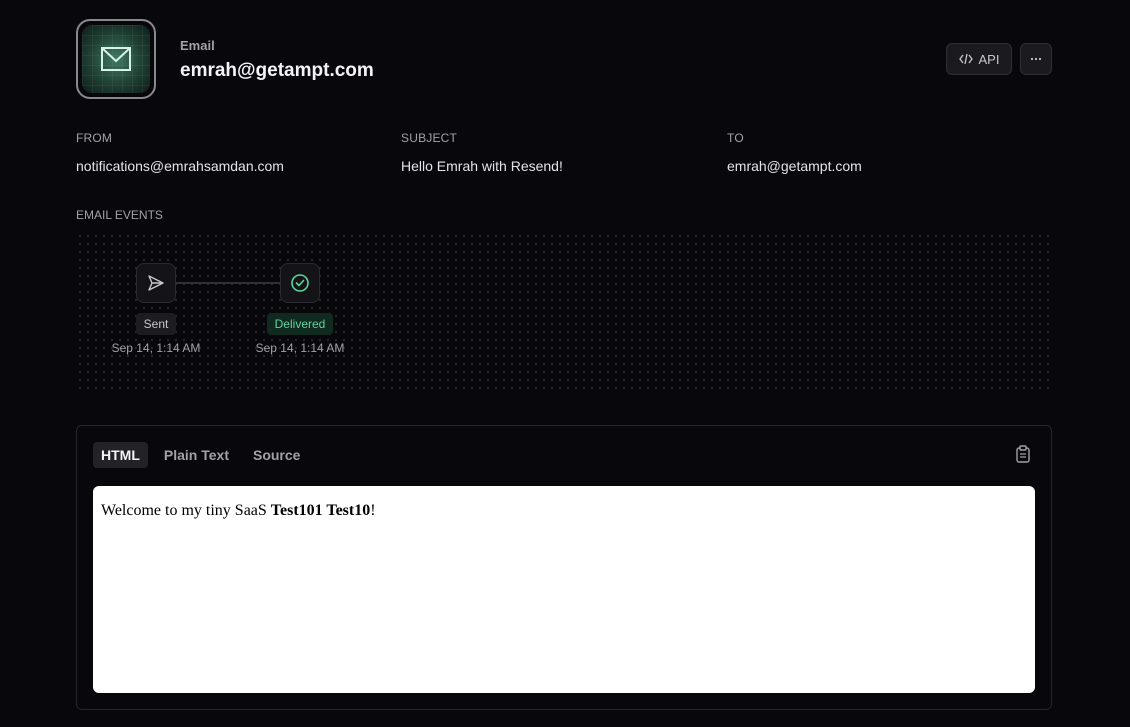 The height and width of the screenshot is (727, 1130). I want to click on api-button: API, so click(979, 59).